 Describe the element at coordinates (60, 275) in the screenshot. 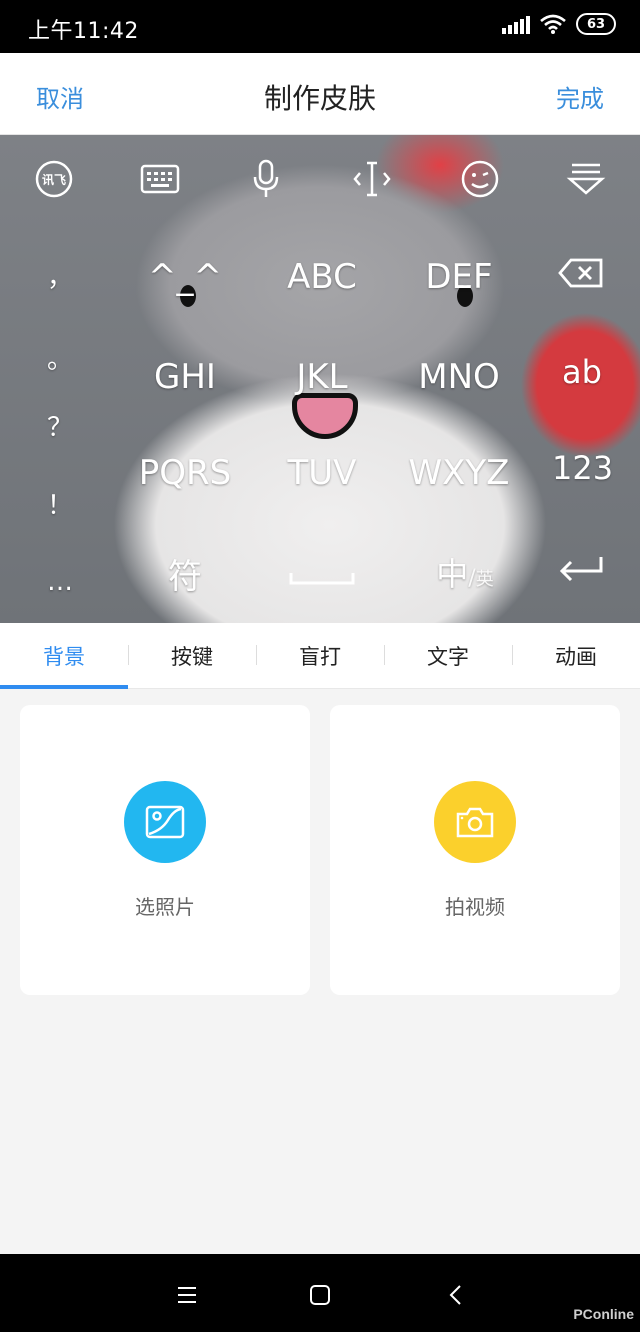

I see `punct-key-comma: ，` at that location.